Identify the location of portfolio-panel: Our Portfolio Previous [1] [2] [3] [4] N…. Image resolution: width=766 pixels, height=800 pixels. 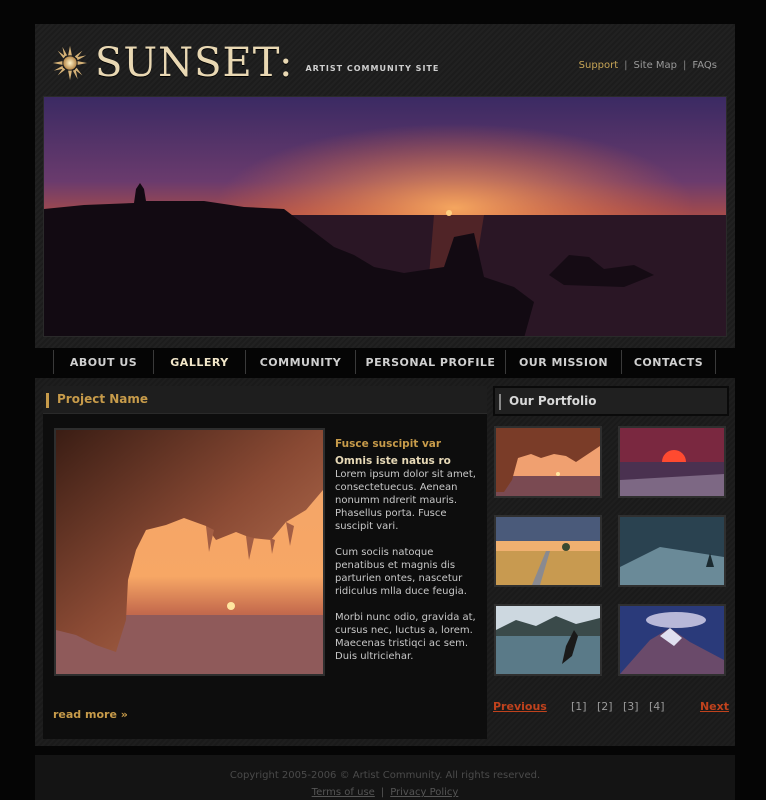
(611, 562).